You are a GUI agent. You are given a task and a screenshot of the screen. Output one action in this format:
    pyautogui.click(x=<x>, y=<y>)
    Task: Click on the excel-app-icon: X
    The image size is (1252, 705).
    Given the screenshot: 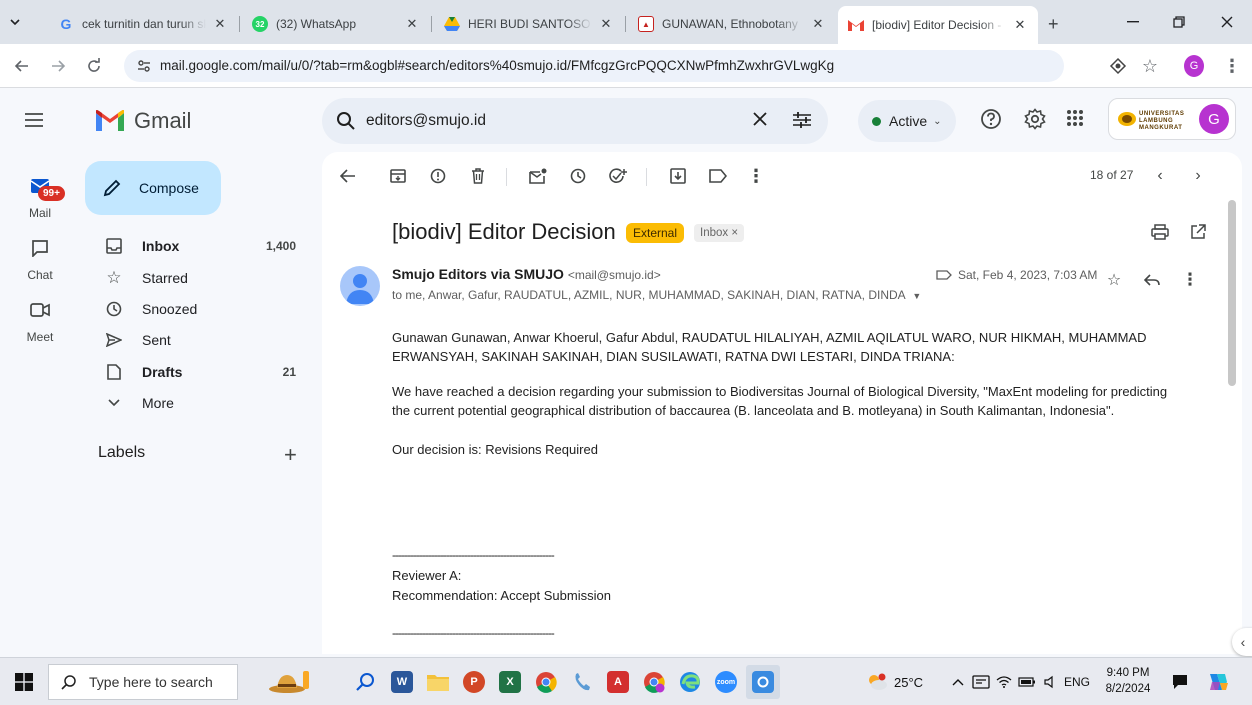 What is the action you would take?
    pyautogui.click(x=510, y=682)
    